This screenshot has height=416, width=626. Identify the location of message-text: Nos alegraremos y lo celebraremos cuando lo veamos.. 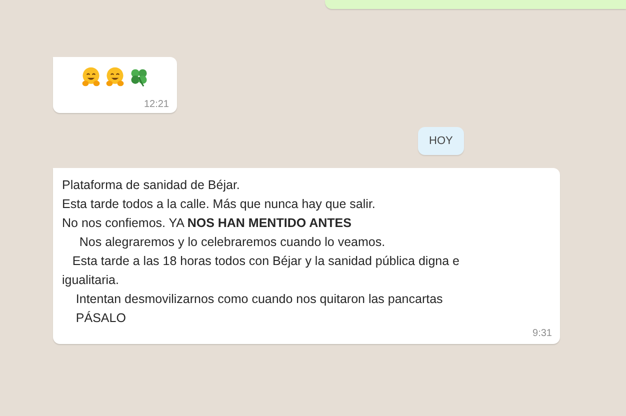
(232, 242).